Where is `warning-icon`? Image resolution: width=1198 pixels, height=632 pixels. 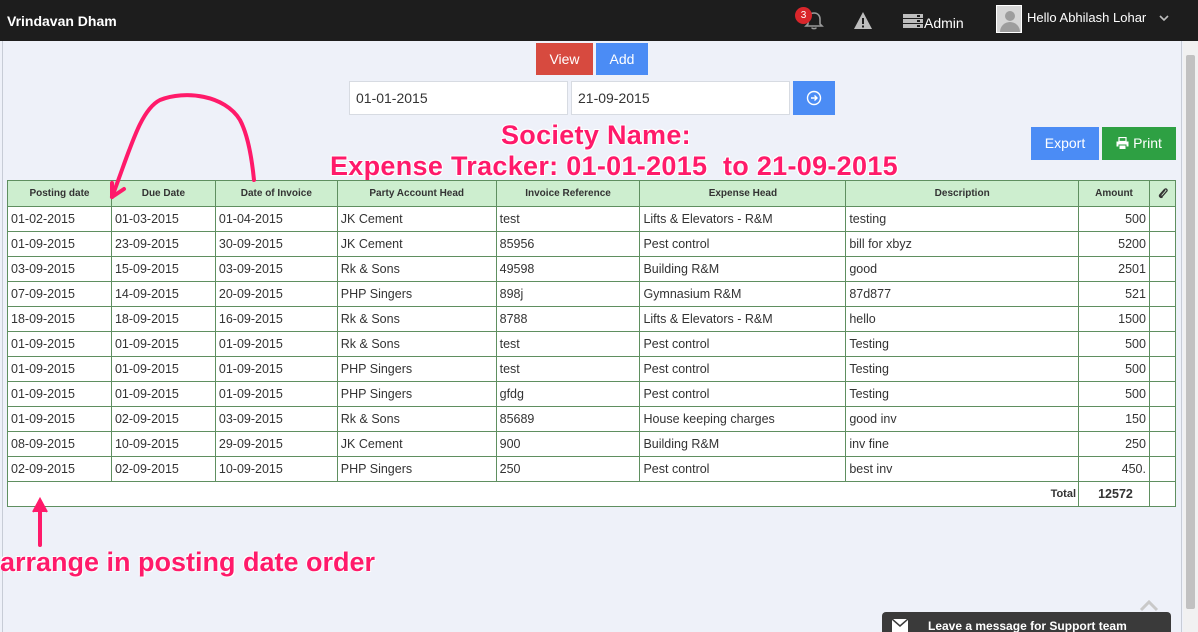
warning-icon is located at coordinates (863, 21).